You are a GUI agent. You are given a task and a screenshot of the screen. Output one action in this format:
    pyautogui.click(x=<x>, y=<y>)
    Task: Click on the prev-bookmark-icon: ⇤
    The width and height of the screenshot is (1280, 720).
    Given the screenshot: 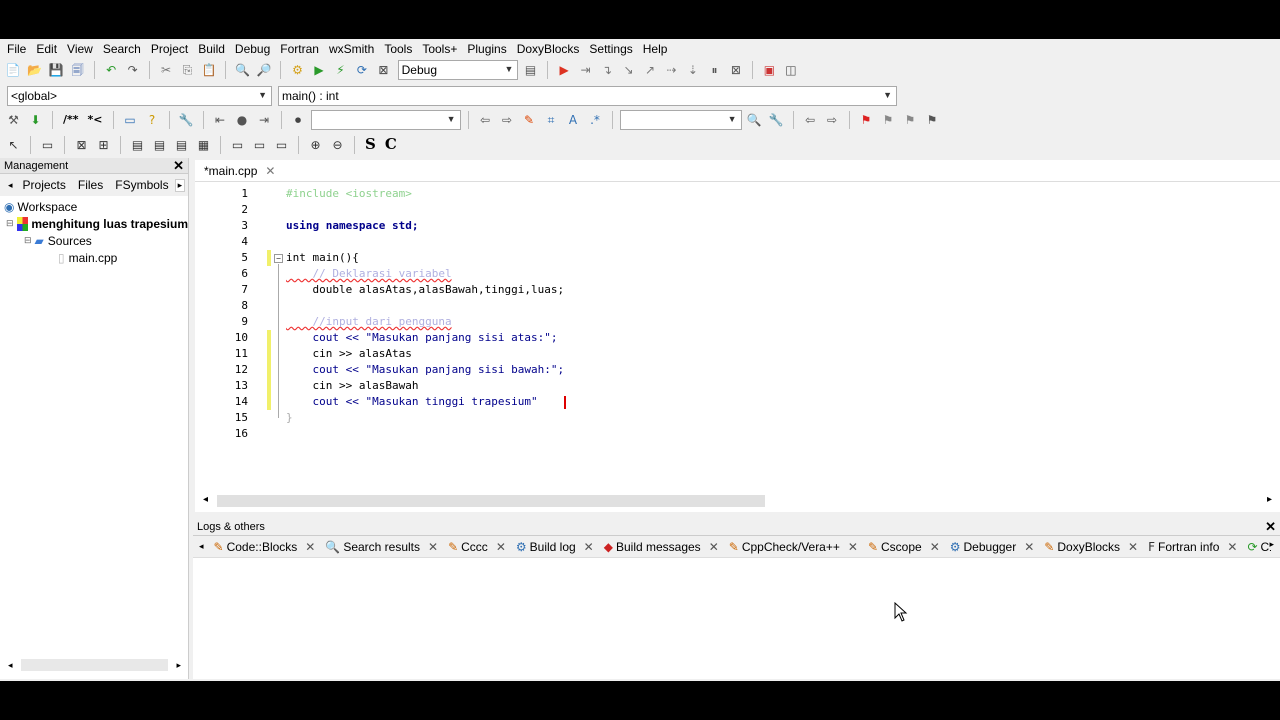 What is the action you would take?
    pyautogui.click(x=220, y=119)
    